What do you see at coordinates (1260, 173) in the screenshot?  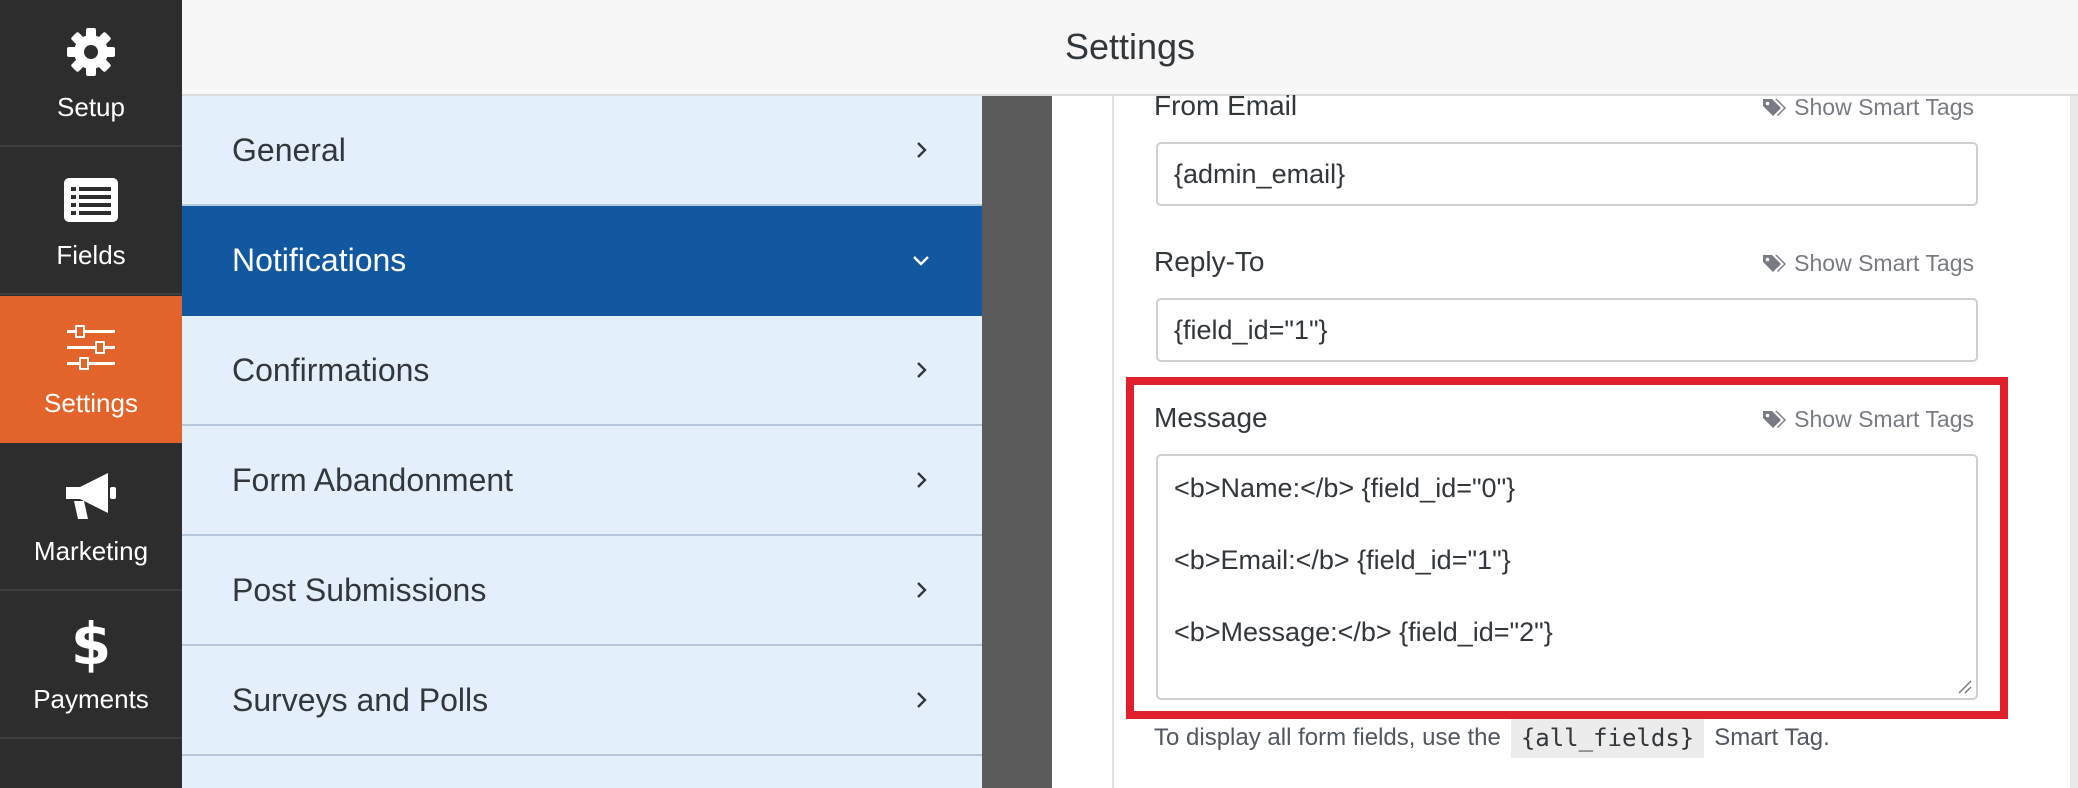 I see `from-email-value: {admin_email}` at bounding box center [1260, 173].